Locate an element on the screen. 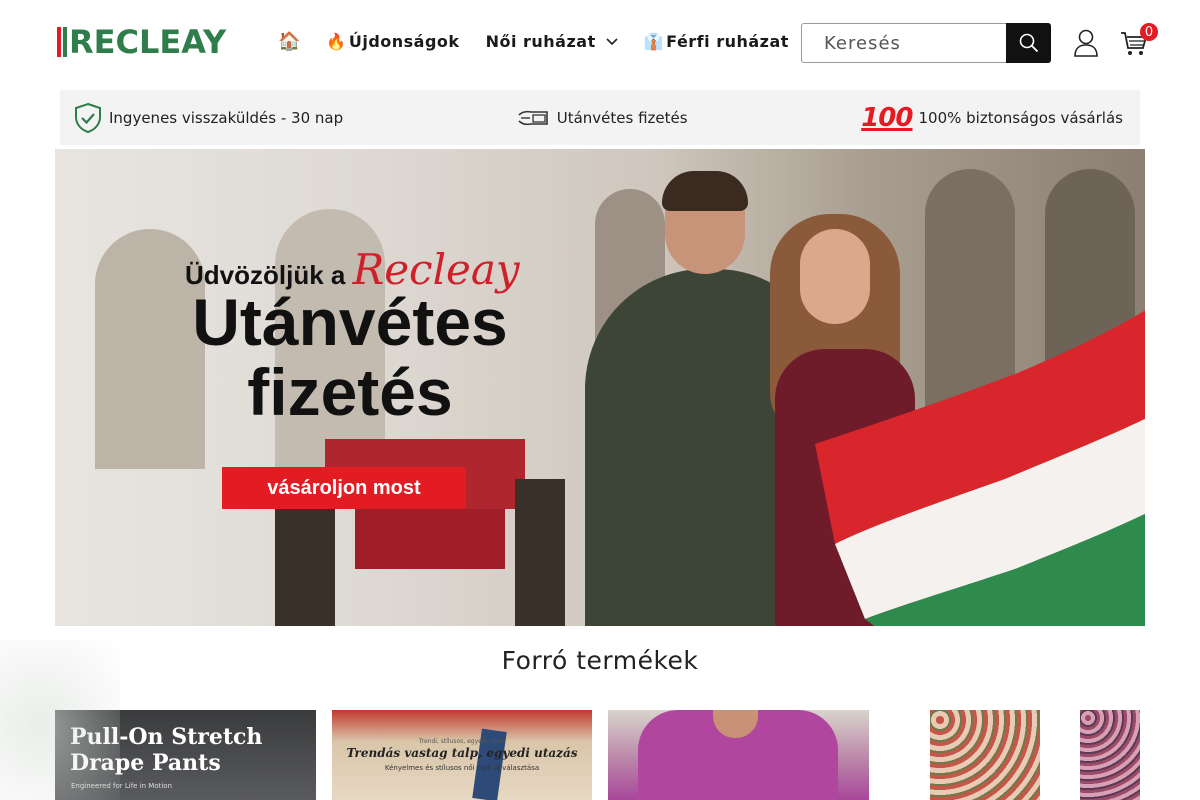  hero-man-hair is located at coordinates (705, 191).